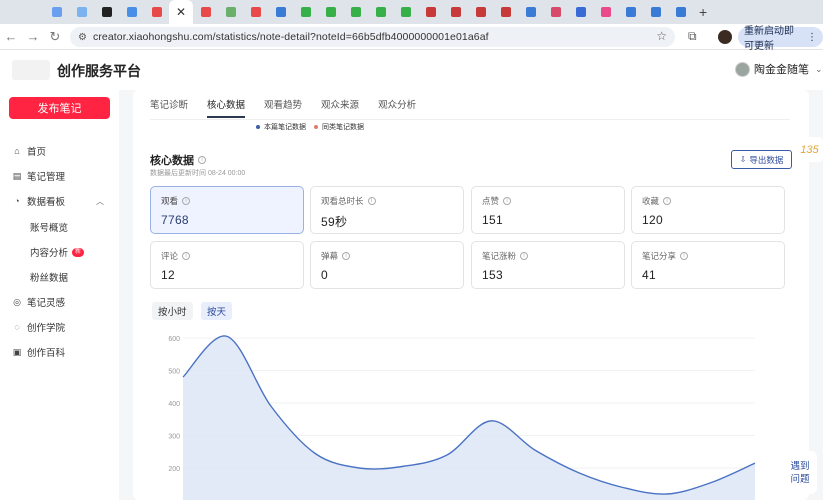  Describe the element at coordinates (11, 36) in the screenshot. I see `back-icon: ←` at that location.